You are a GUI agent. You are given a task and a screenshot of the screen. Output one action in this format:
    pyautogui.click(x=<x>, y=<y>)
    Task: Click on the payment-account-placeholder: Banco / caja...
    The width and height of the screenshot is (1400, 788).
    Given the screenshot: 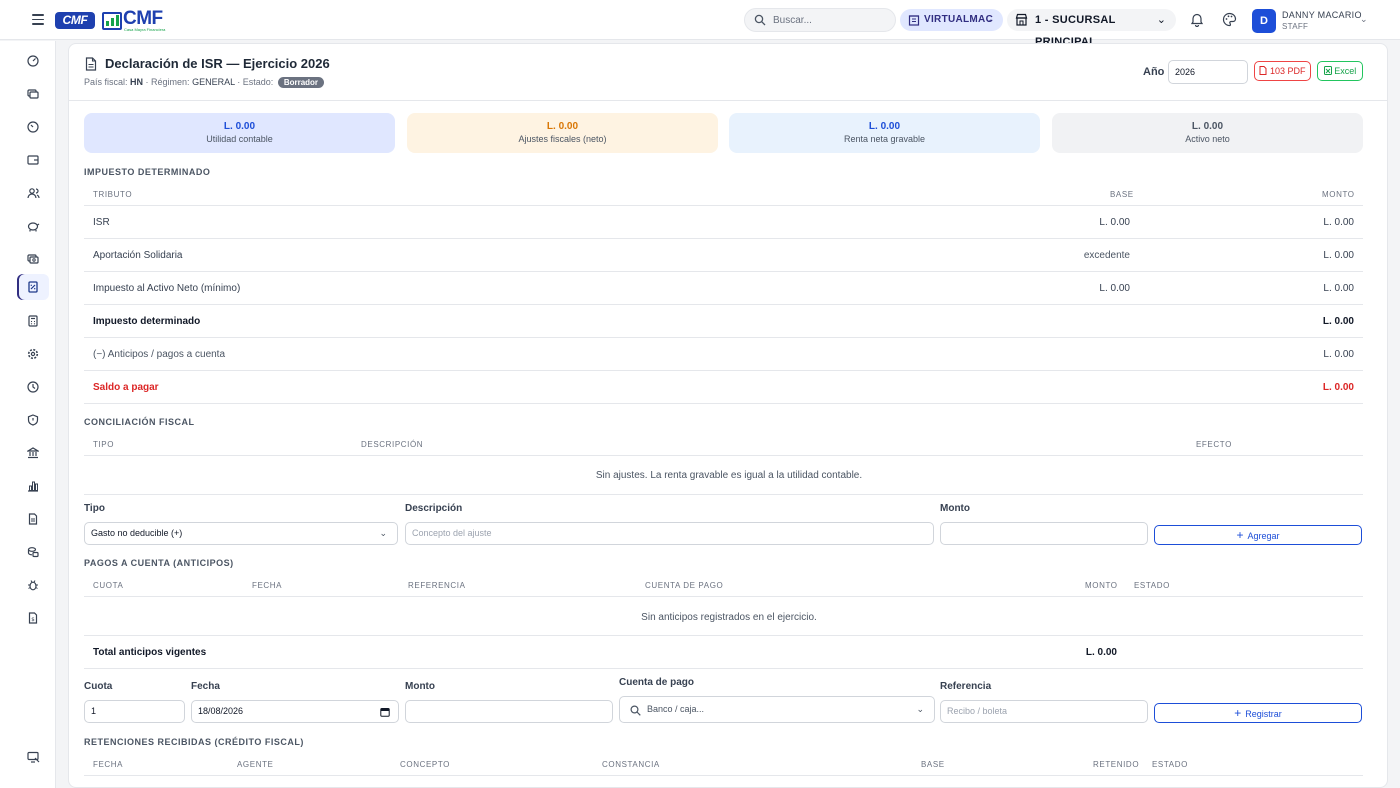 What is the action you would take?
    pyautogui.click(x=676, y=709)
    